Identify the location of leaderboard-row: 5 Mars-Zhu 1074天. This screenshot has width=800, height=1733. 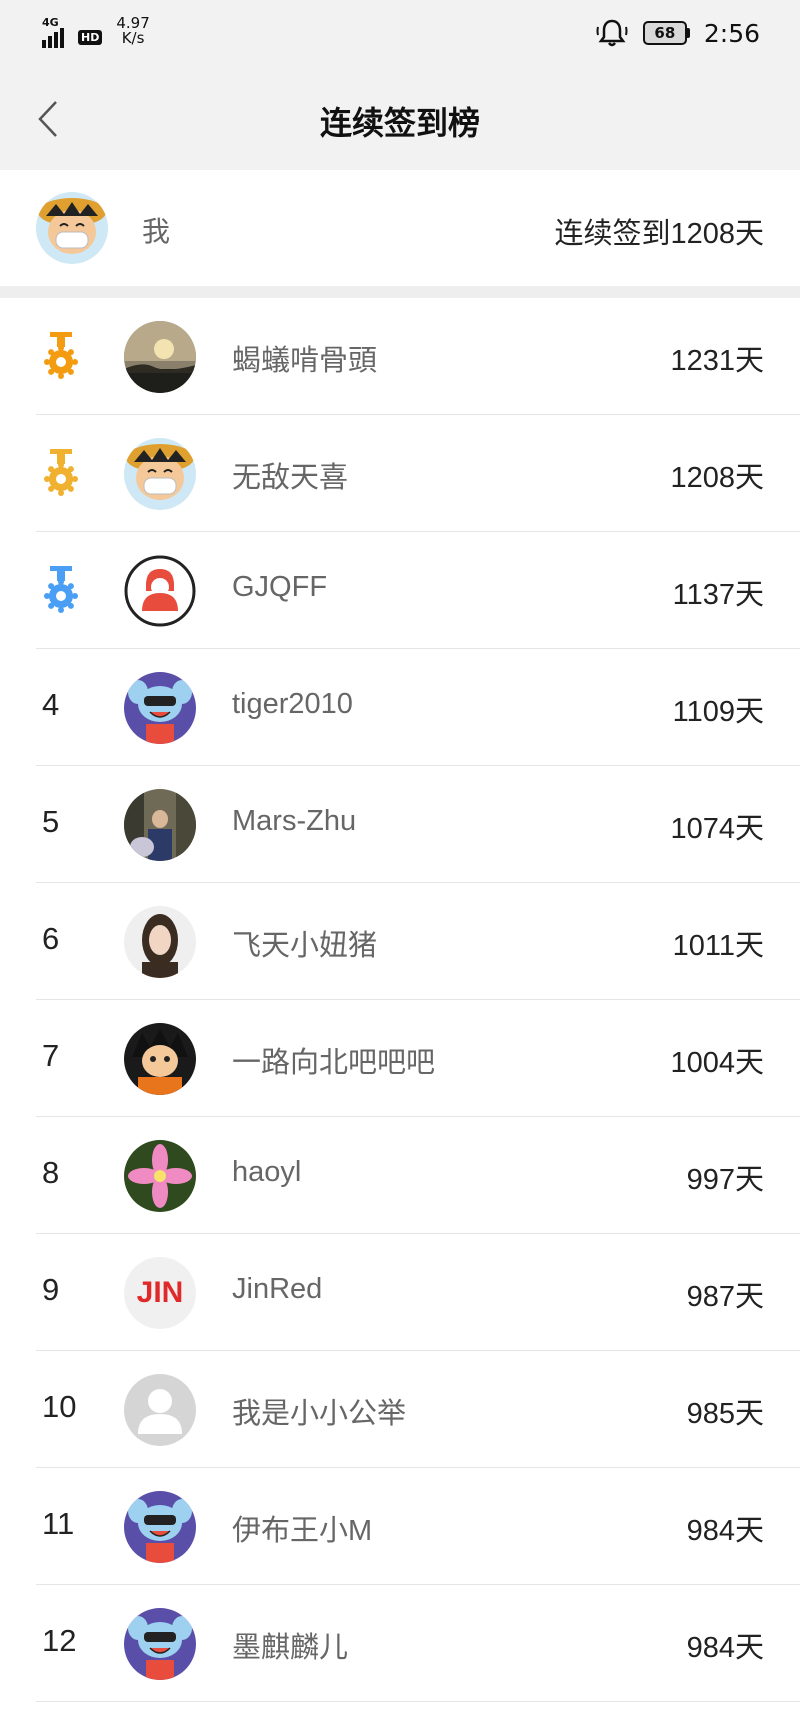
(400, 824).